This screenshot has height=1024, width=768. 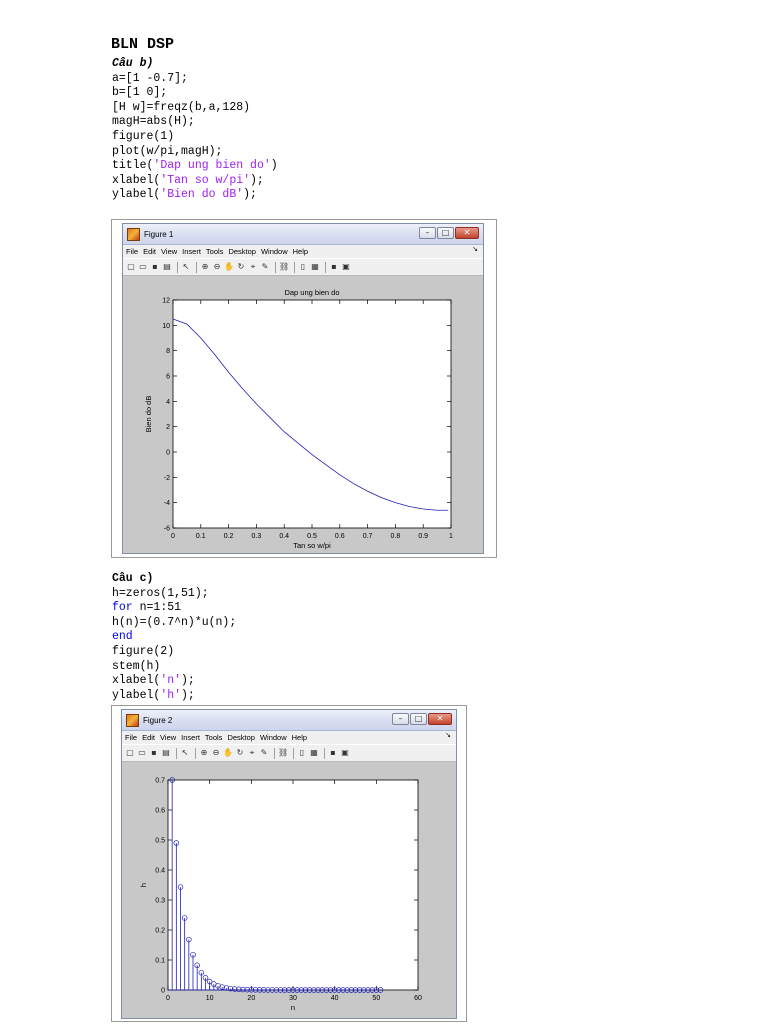 What do you see at coordinates (311, 292) in the screenshot?
I see `chart-title: Dap ung bien do` at bounding box center [311, 292].